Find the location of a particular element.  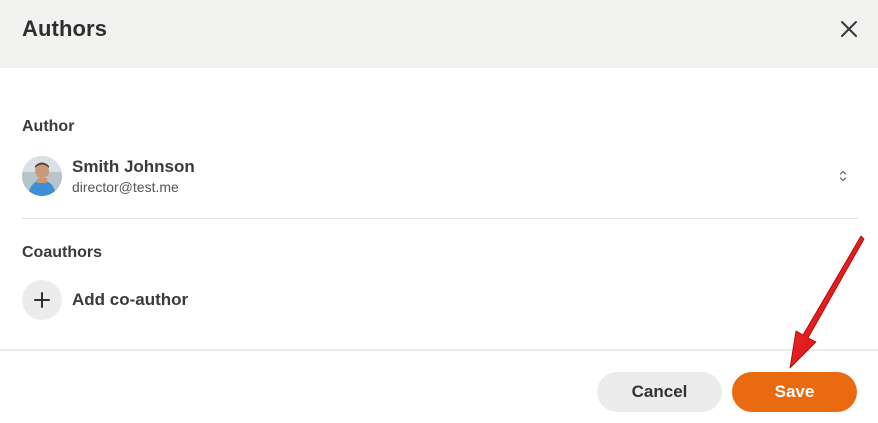

close-button is located at coordinates (849, 29).